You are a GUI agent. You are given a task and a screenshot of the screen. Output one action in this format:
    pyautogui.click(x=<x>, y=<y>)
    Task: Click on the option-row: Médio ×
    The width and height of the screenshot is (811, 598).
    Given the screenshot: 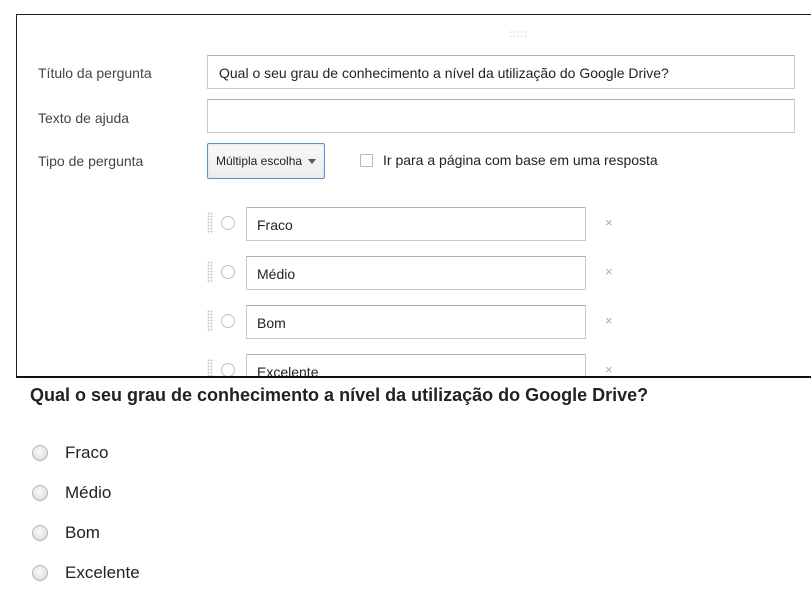 What is the action you would take?
    pyautogui.click(x=417, y=273)
    